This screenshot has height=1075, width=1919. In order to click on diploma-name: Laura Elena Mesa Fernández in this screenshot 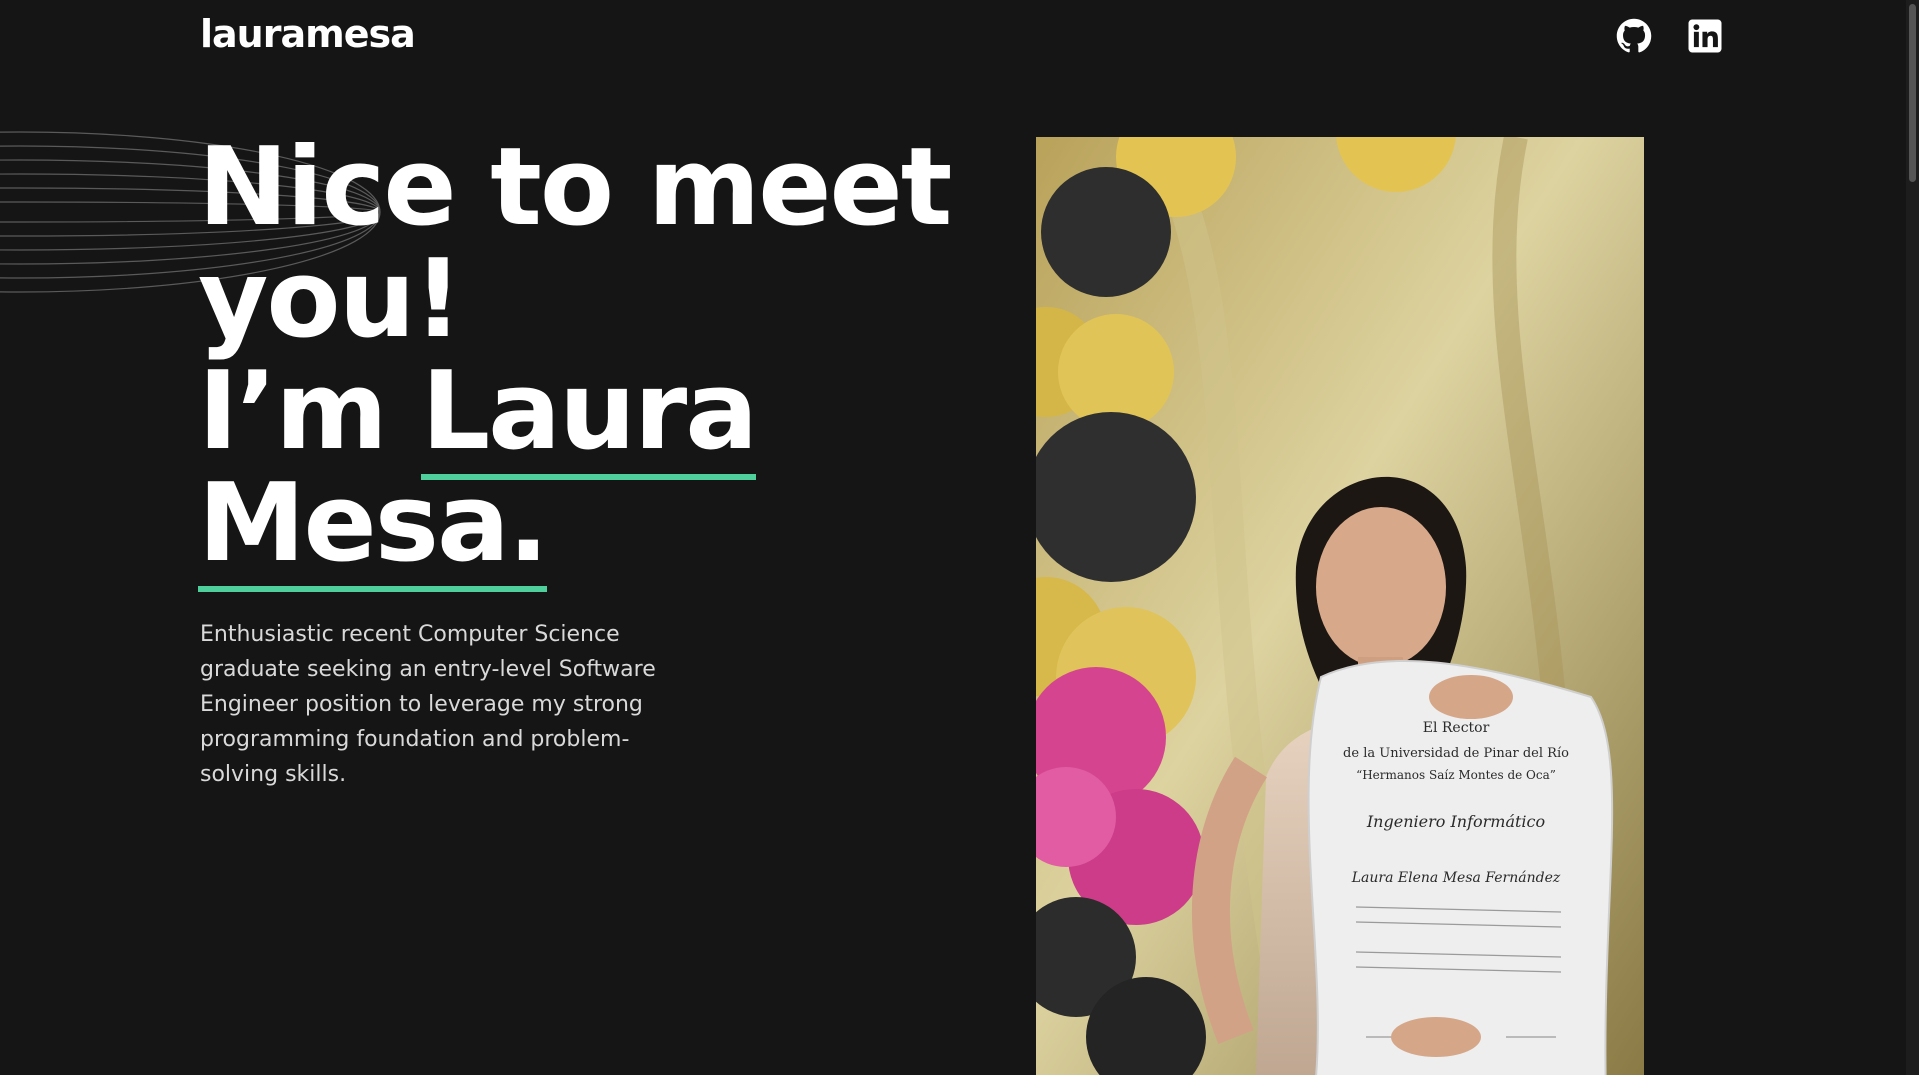, I will do `click(1456, 878)`.